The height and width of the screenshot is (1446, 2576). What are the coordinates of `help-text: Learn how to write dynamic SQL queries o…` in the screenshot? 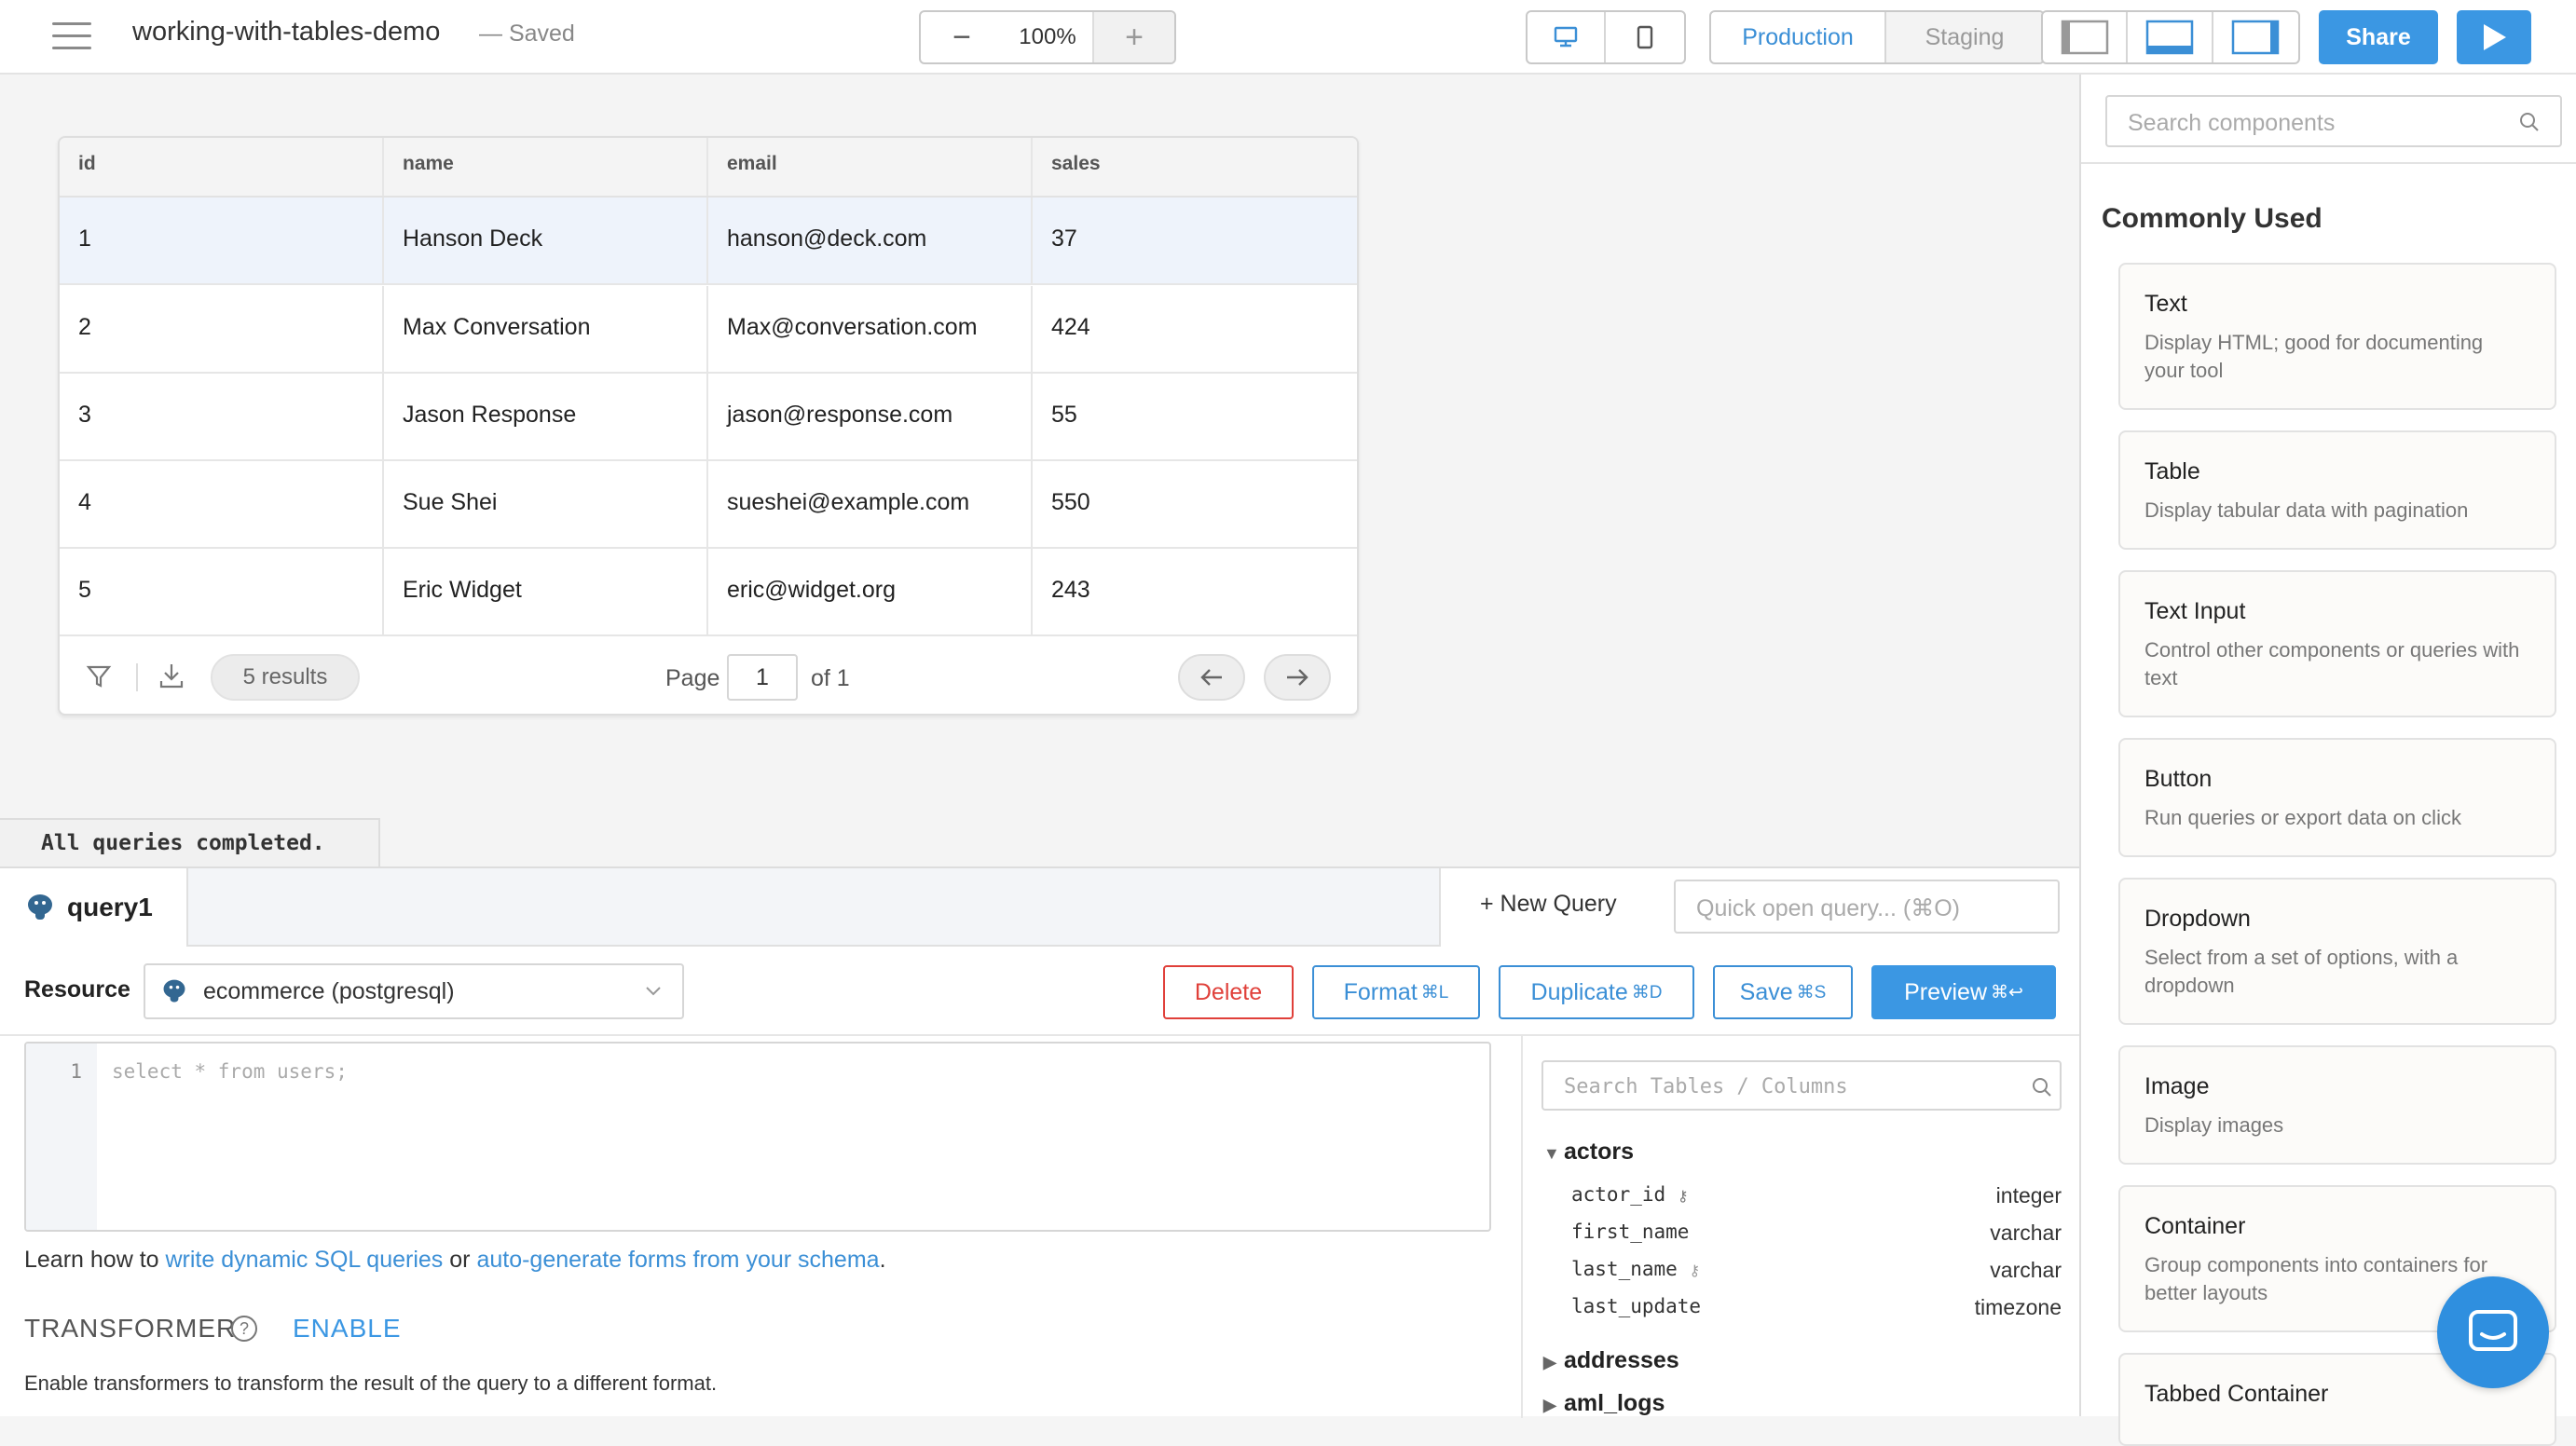 It's located at (455, 1260).